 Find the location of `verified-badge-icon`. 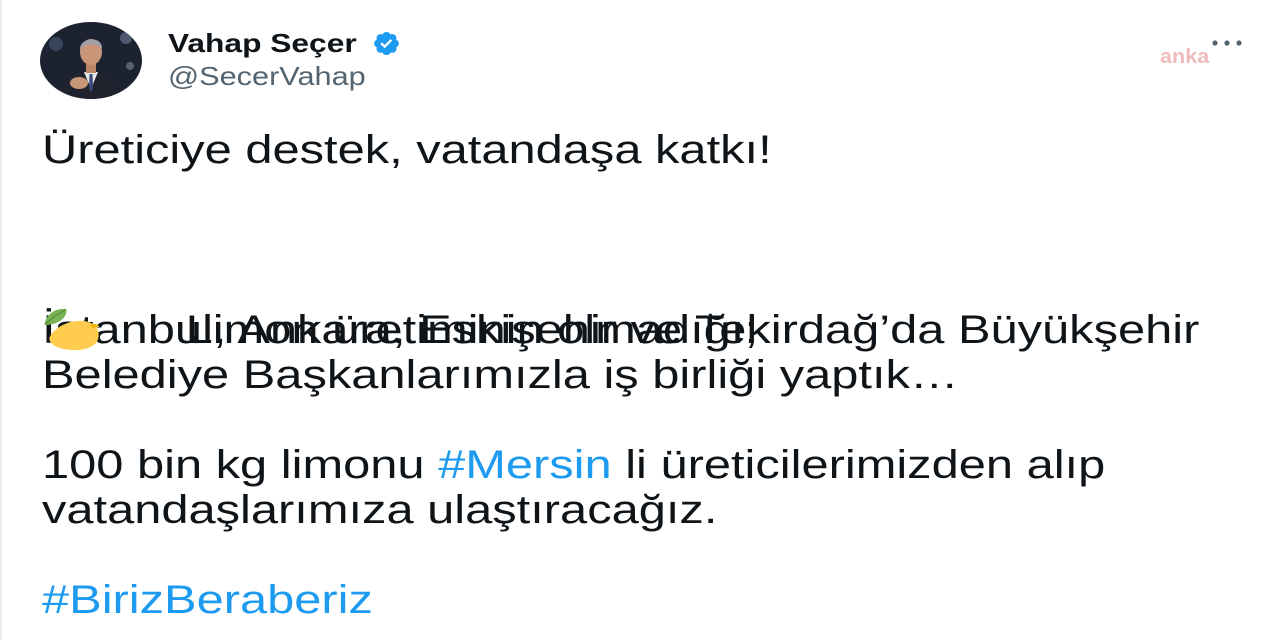

verified-badge-icon is located at coordinates (386, 43).